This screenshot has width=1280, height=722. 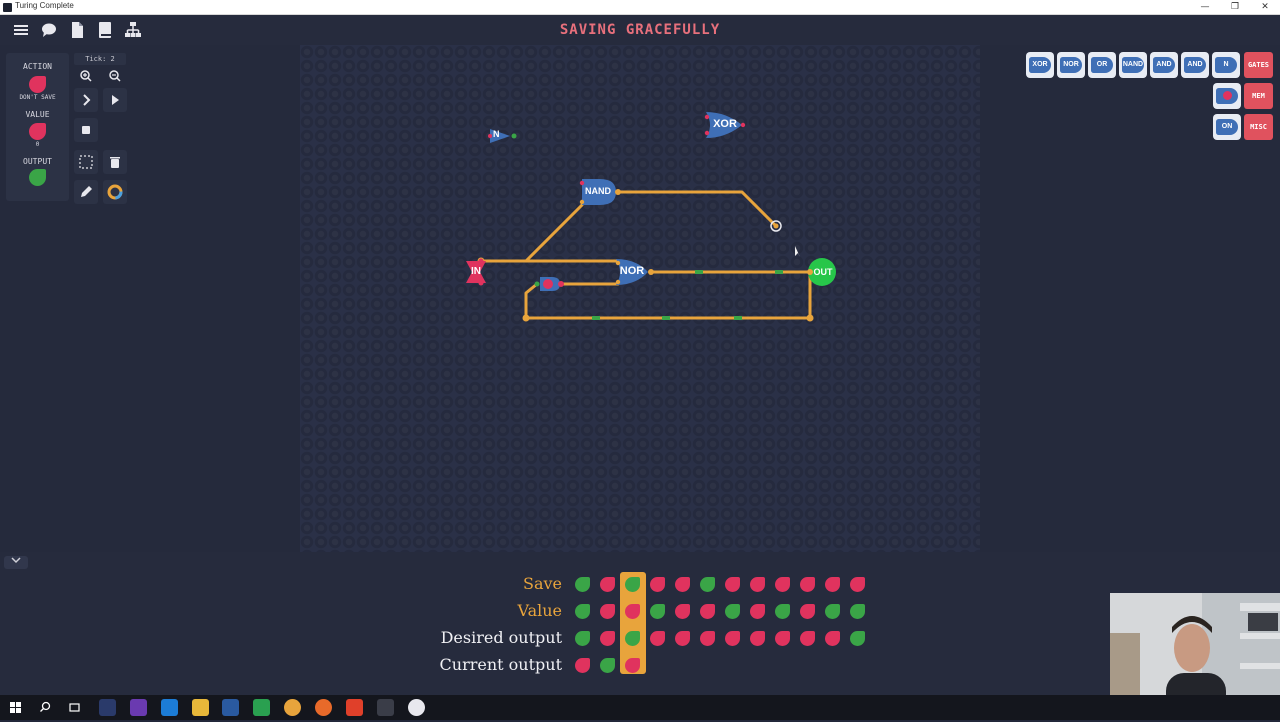 I want to click on start-icon, so click(x=15, y=707).